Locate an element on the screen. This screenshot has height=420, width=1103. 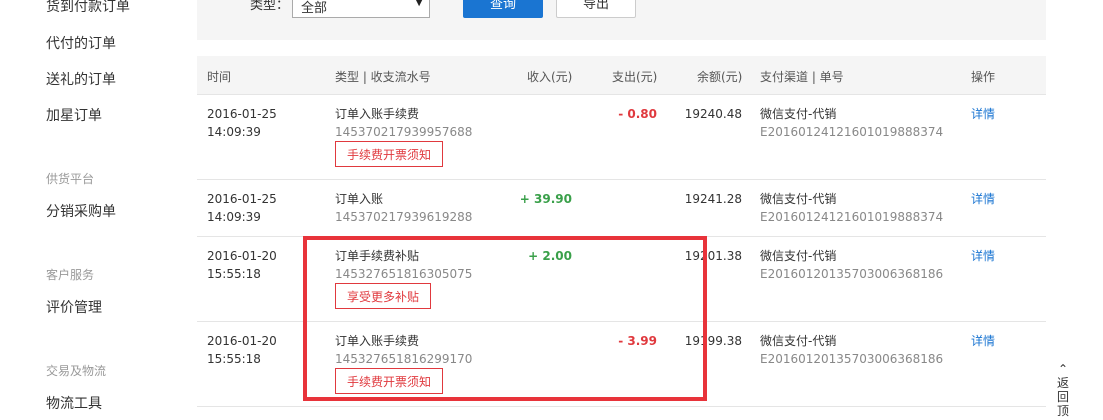
row-balance: 19199.38 is located at coordinates (713, 341).